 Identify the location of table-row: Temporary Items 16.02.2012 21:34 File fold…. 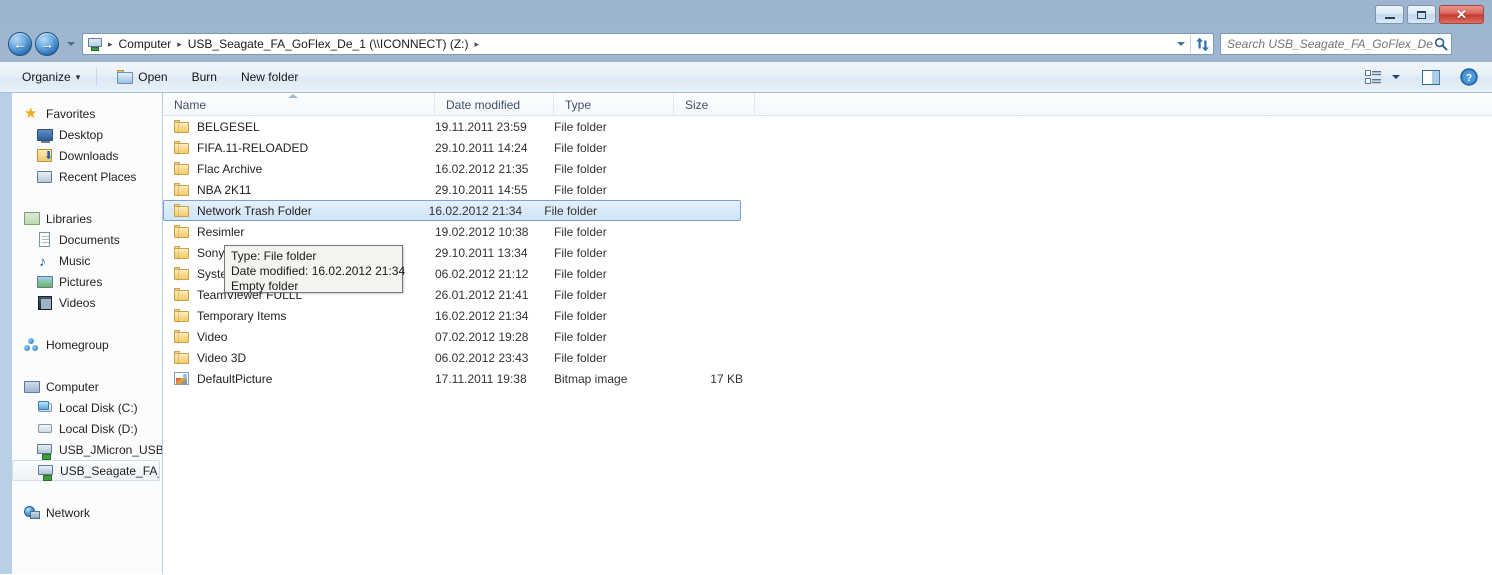
(827, 315).